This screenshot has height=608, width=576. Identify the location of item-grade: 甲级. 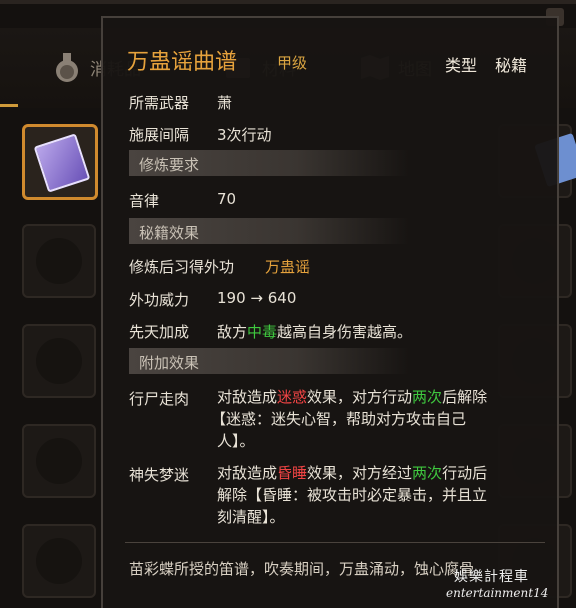
(292, 63).